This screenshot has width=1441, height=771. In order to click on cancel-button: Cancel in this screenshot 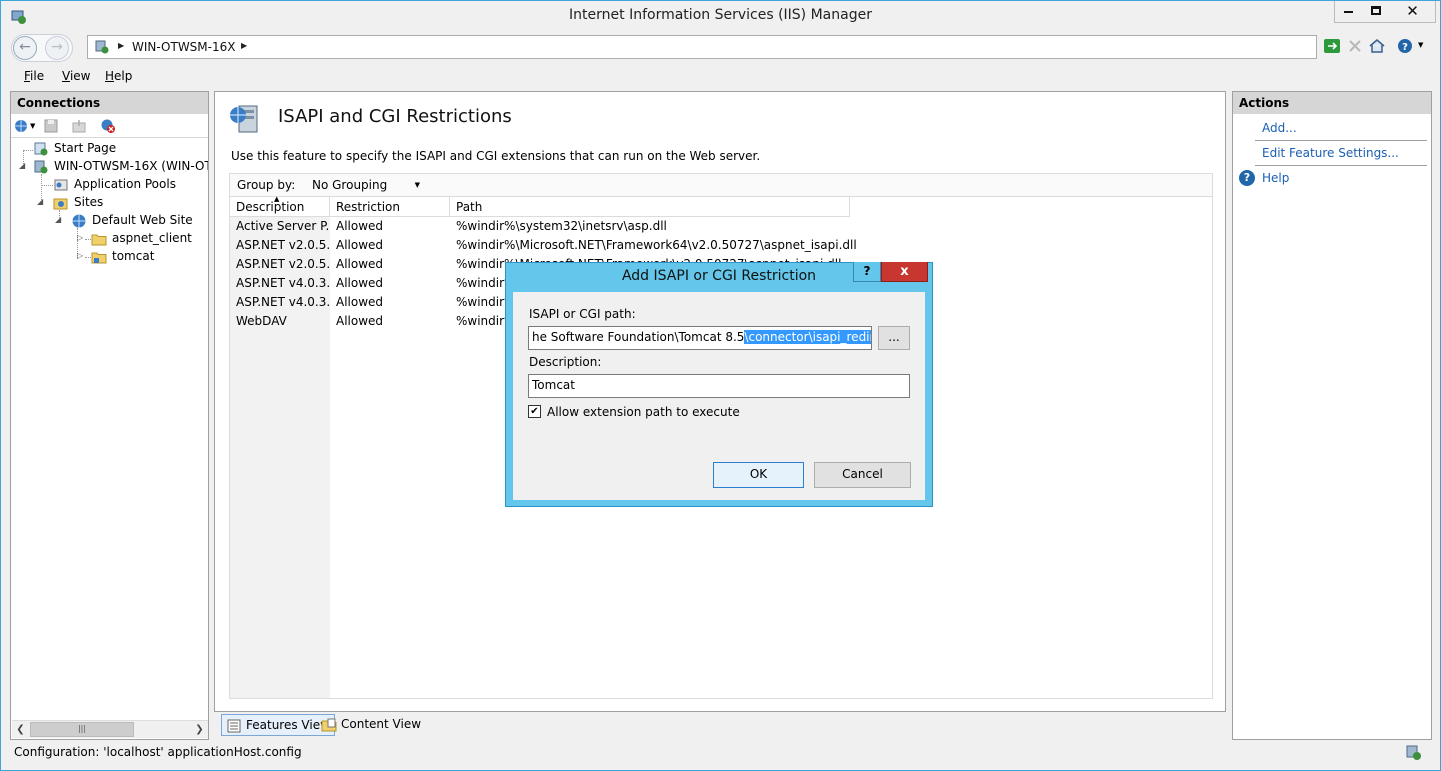, I will do `click(862, 475)`.